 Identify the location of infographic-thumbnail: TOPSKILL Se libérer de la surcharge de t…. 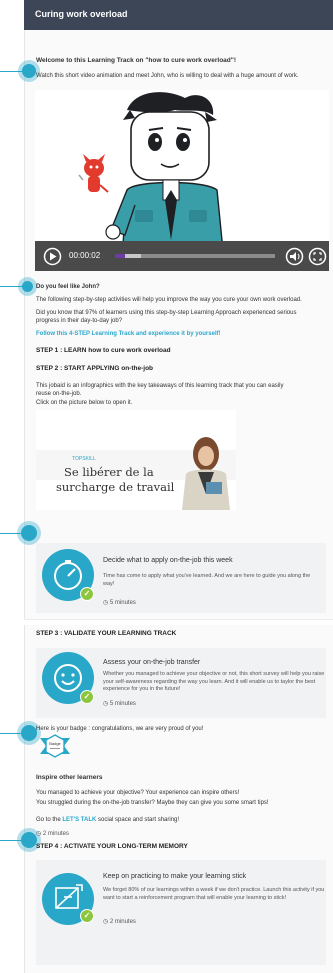
(136, 460).